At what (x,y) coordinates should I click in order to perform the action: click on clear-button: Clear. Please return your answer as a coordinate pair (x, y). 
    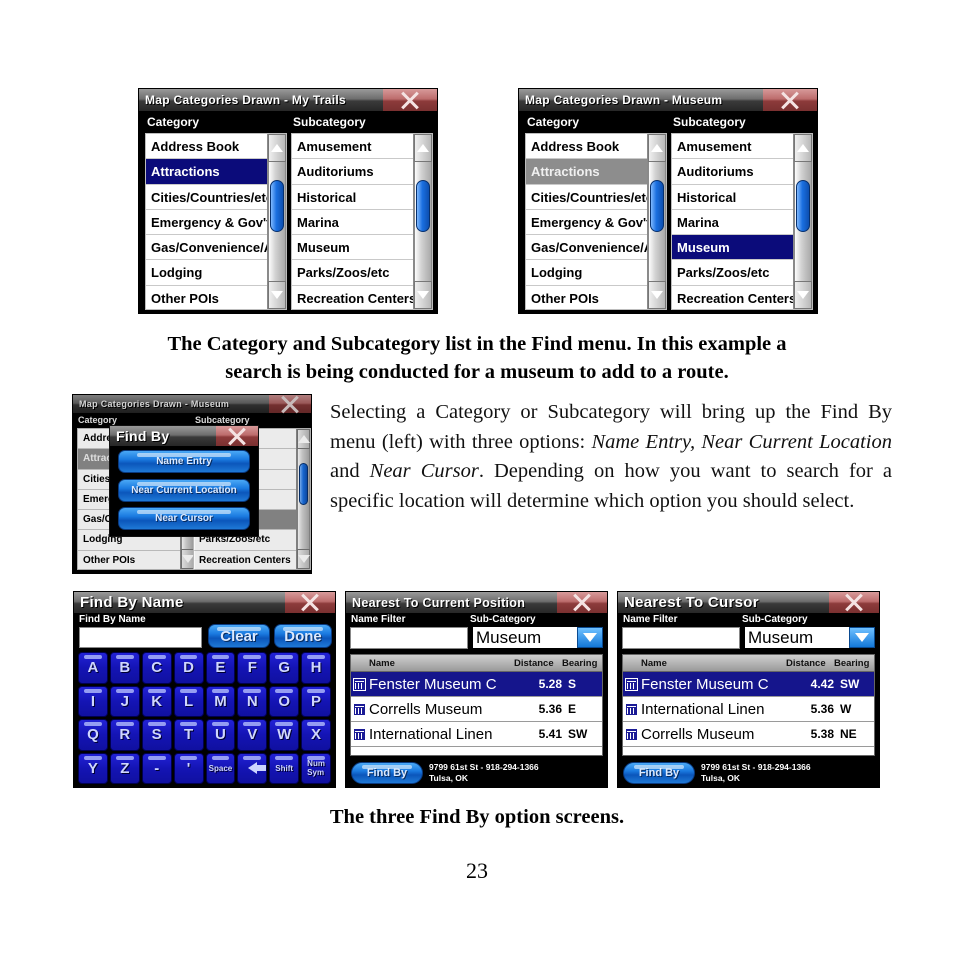
    Looking at the image, I should click on (239, 636).